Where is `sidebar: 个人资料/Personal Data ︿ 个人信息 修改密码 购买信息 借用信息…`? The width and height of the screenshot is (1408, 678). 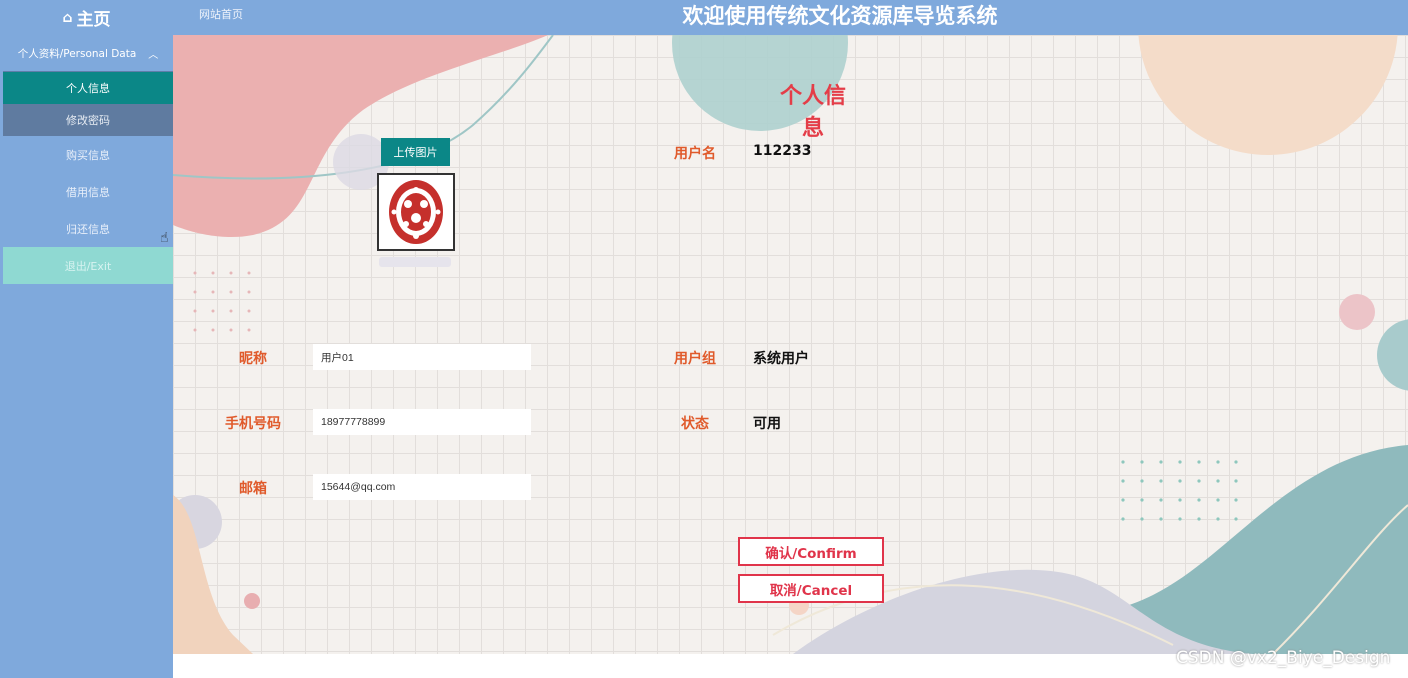
sidebar: 个人资料/Personal Data ︿ 个人信息 修改密码 购买信息 借用信息… is located at coordinates (86, 356).